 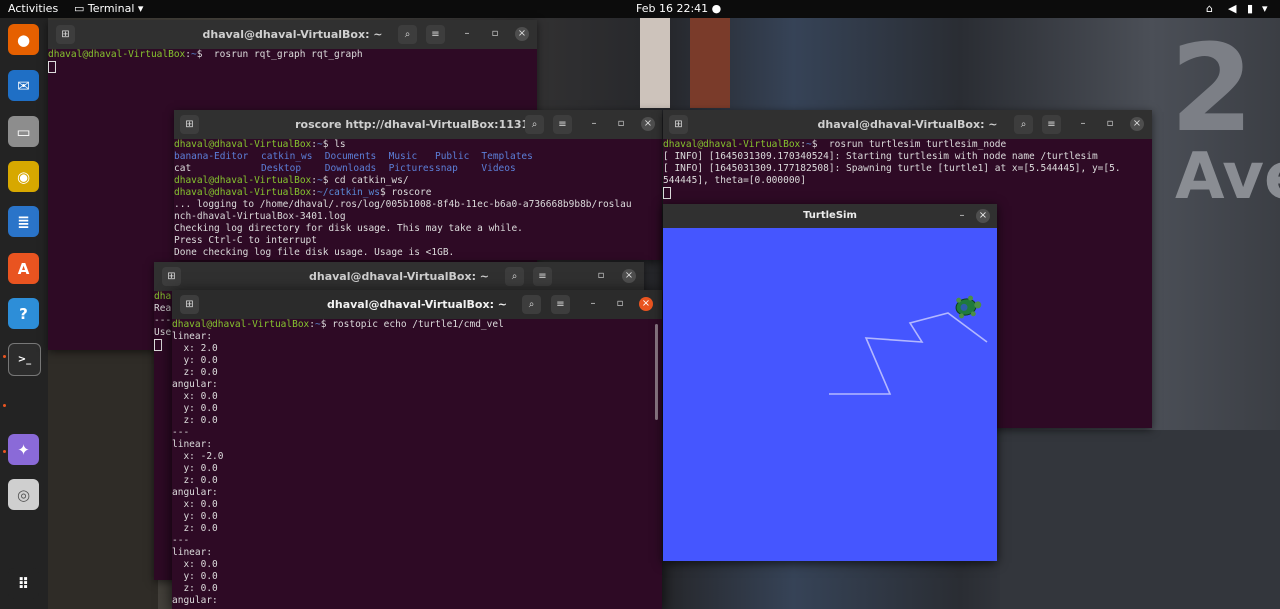 I want to click on libreoffice-writer-icon: ≣, so click(x=23, y=221).